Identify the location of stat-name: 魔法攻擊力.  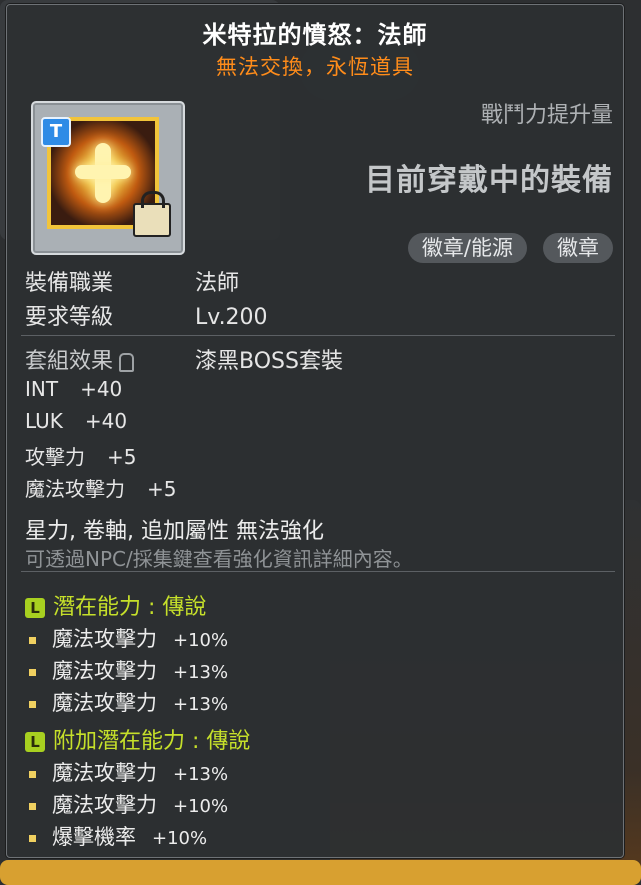
(75, 489).